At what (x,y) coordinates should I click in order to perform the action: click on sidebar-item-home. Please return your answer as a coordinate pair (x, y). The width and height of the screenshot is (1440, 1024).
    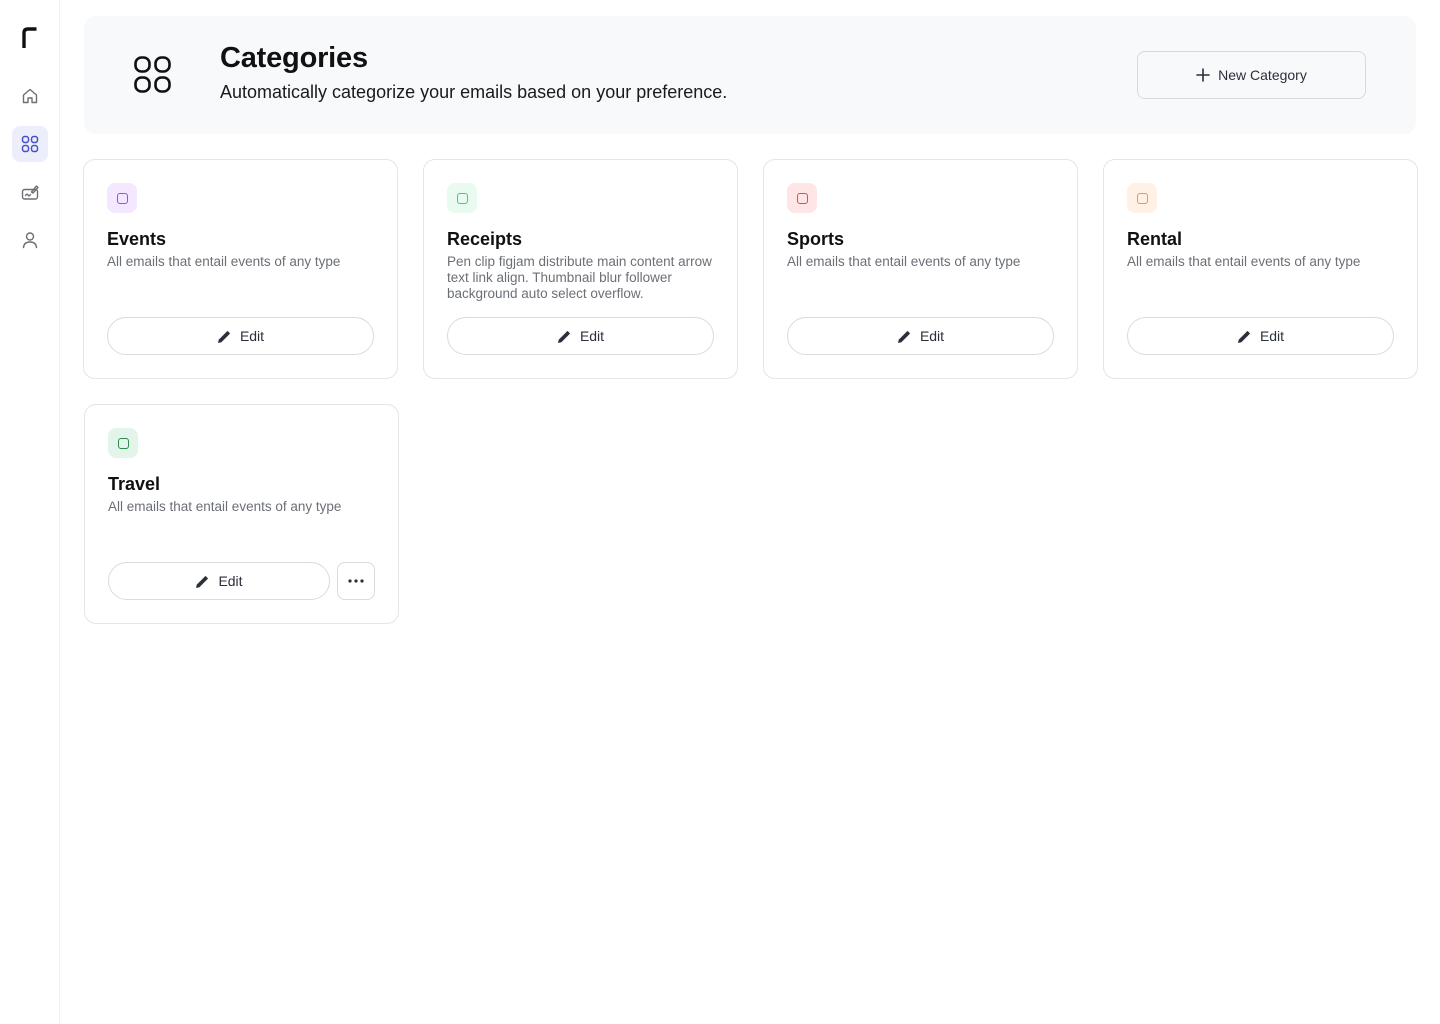
    Looking at the image, I should click on (30, 96).